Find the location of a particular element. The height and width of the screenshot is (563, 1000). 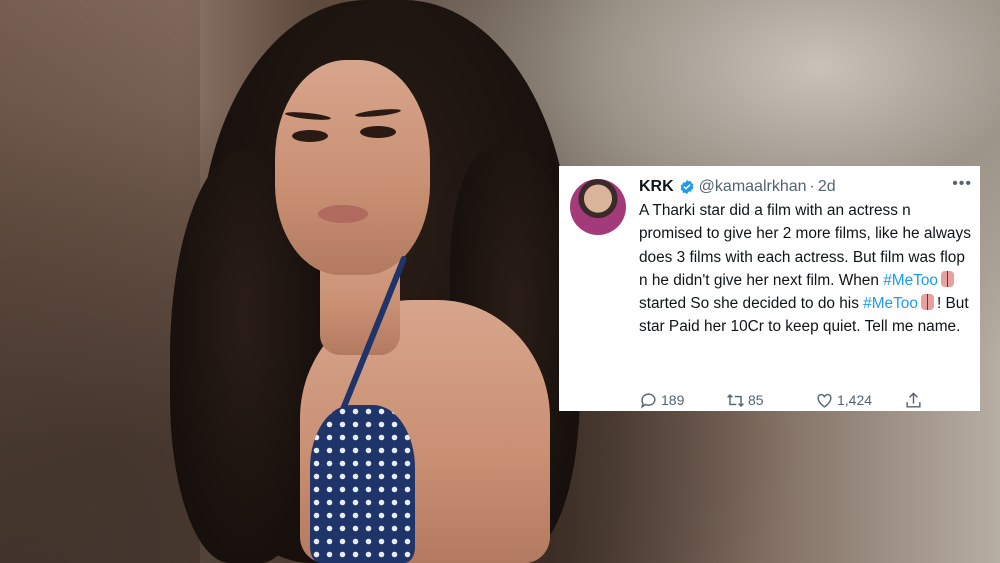

reply-count: 189 is located at coordinates (673, 400).